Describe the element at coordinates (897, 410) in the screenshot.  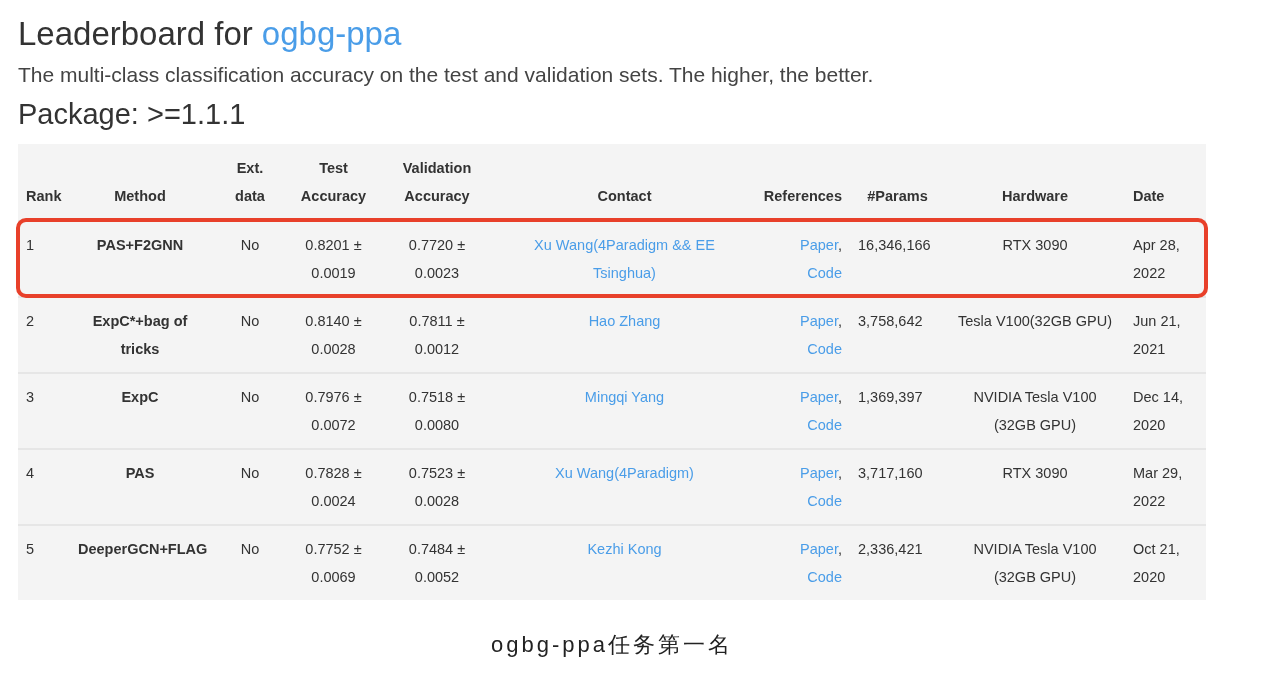
I see `params-cell: 1,369,397` at that location.